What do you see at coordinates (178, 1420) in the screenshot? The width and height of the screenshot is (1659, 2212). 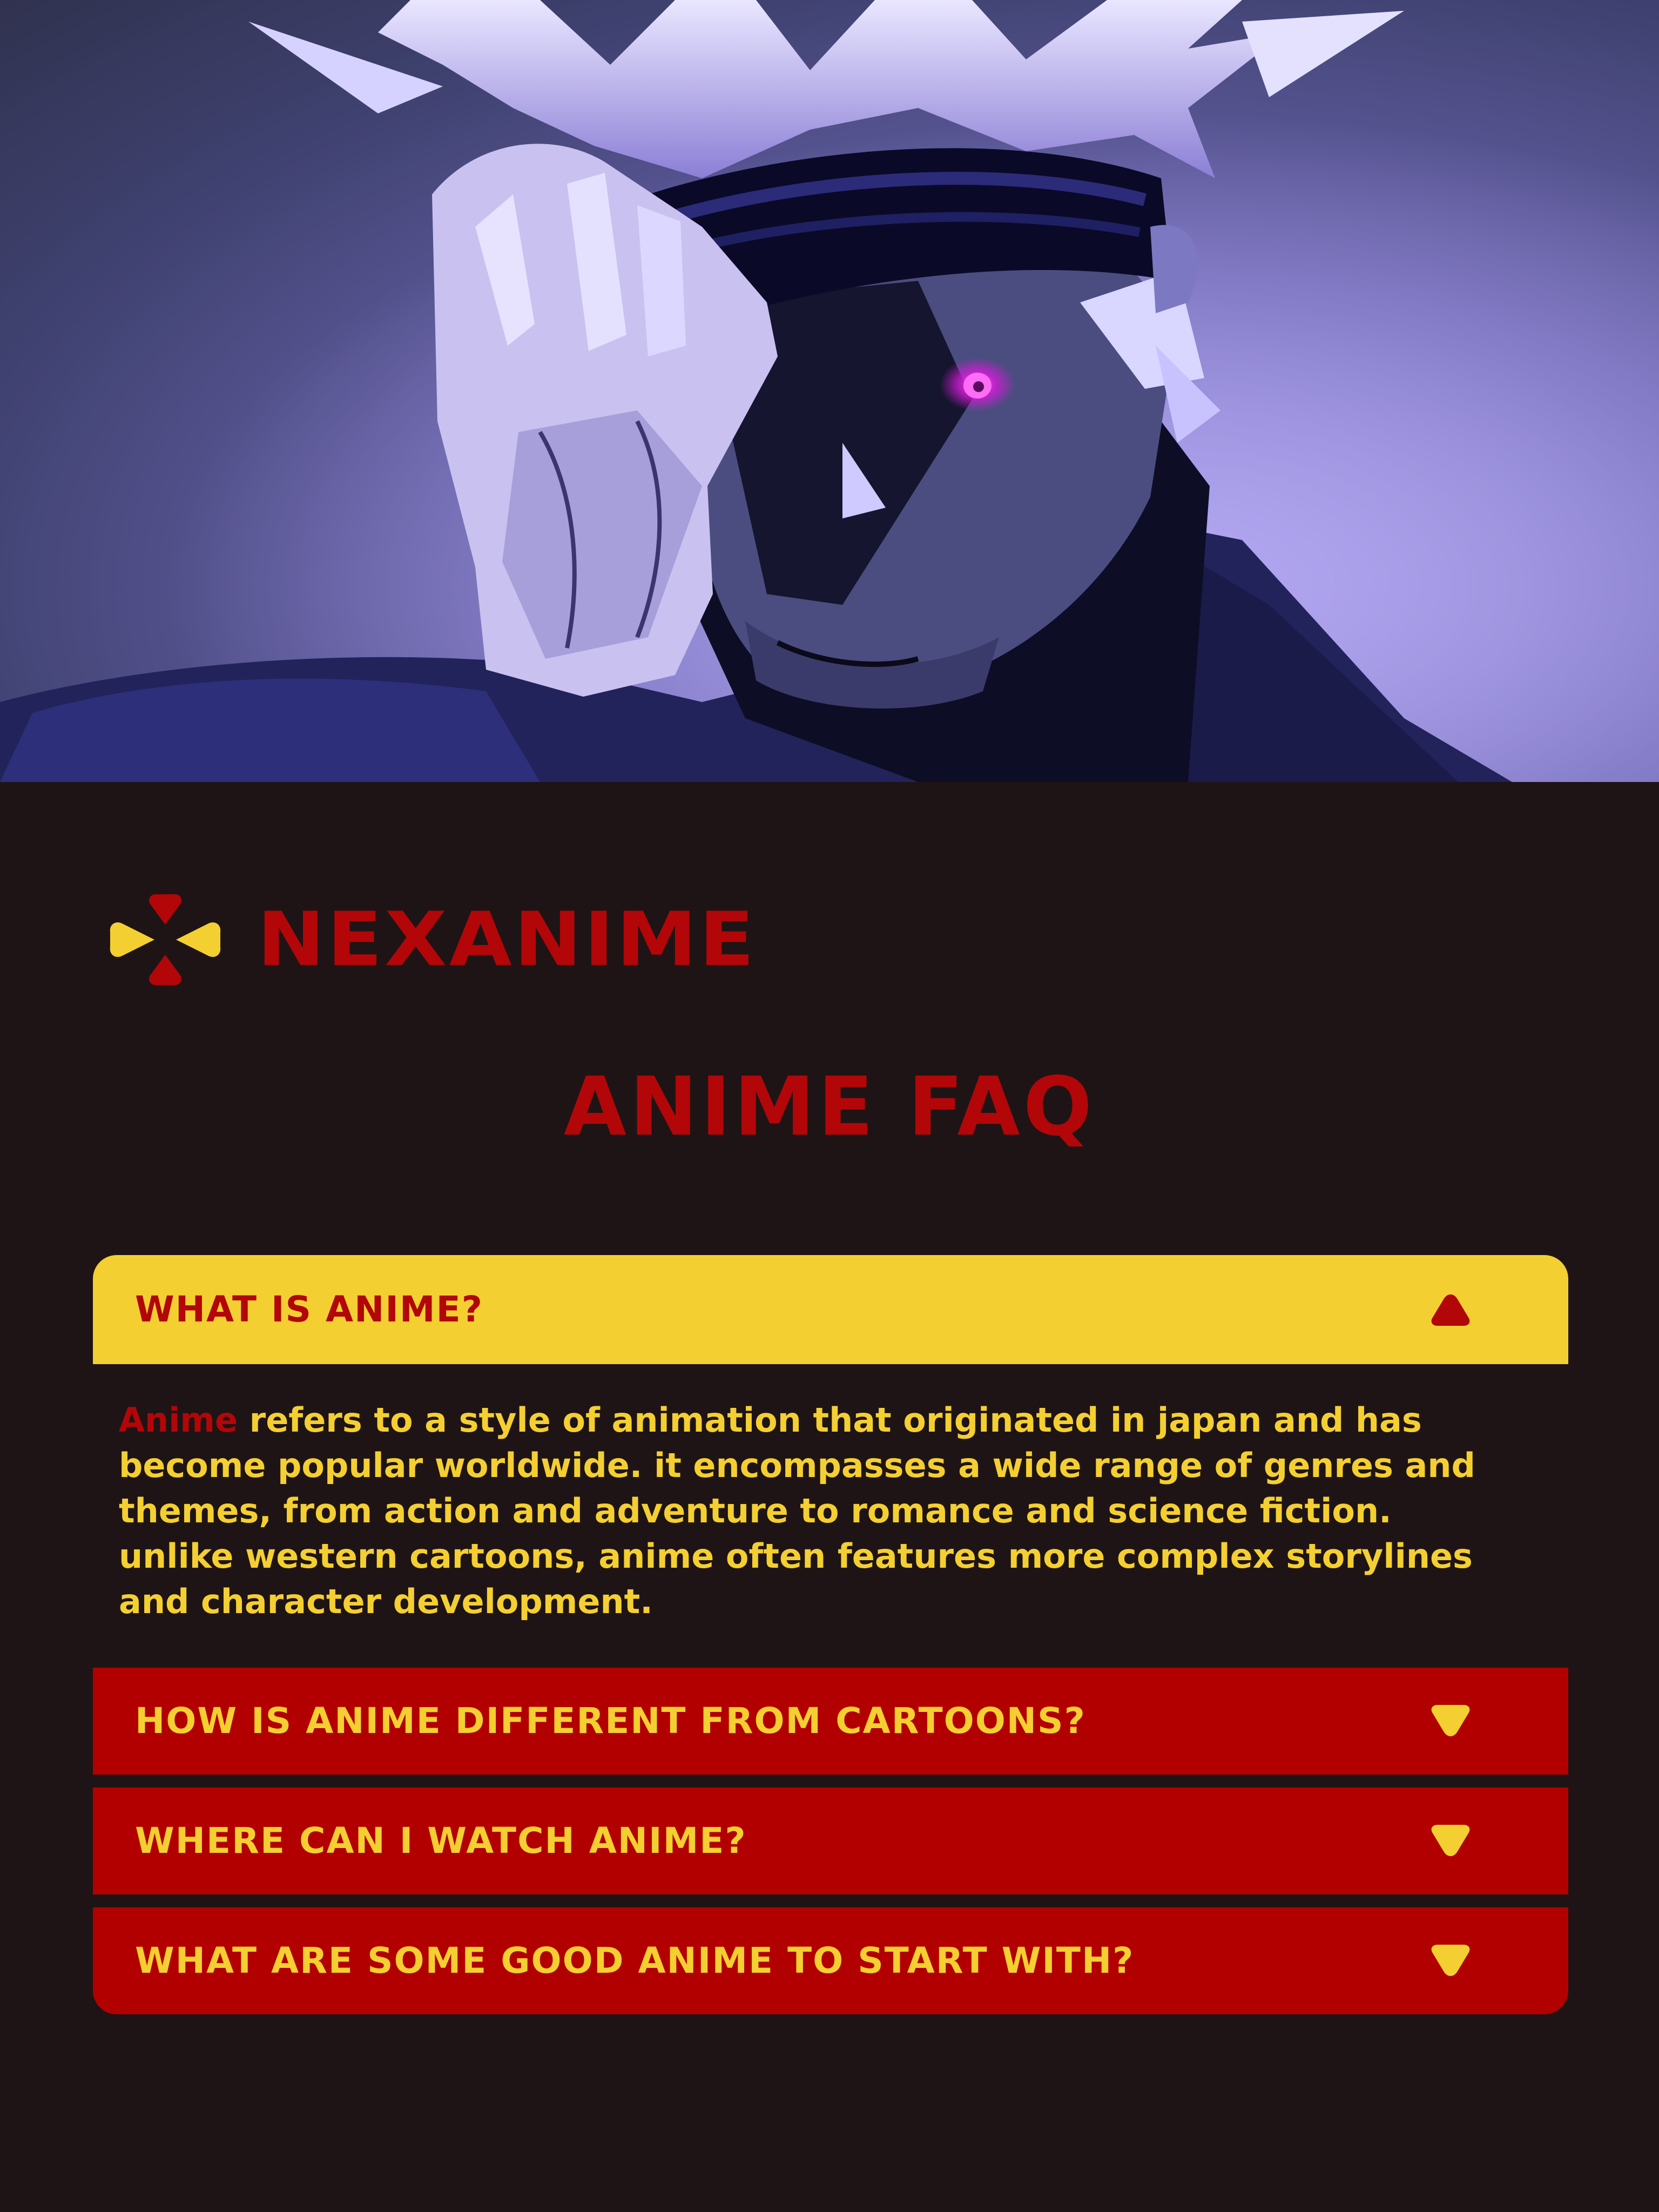 I see `faq-answer-highlight: Anime` at bounding box center [178, 1420].